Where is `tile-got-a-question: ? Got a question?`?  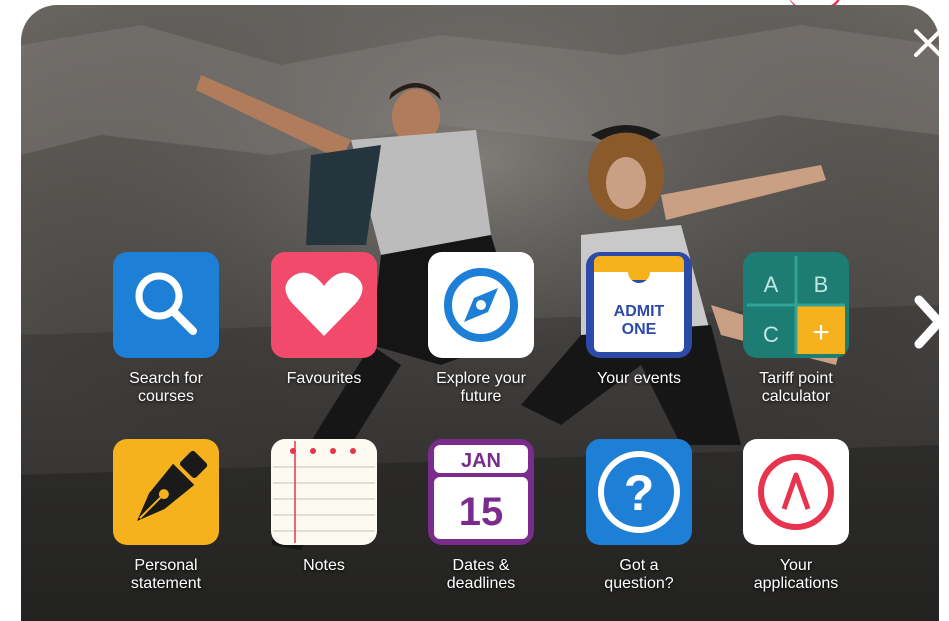 tile-got-a-question: ? Got a question? is located at coordinates (639, 522).